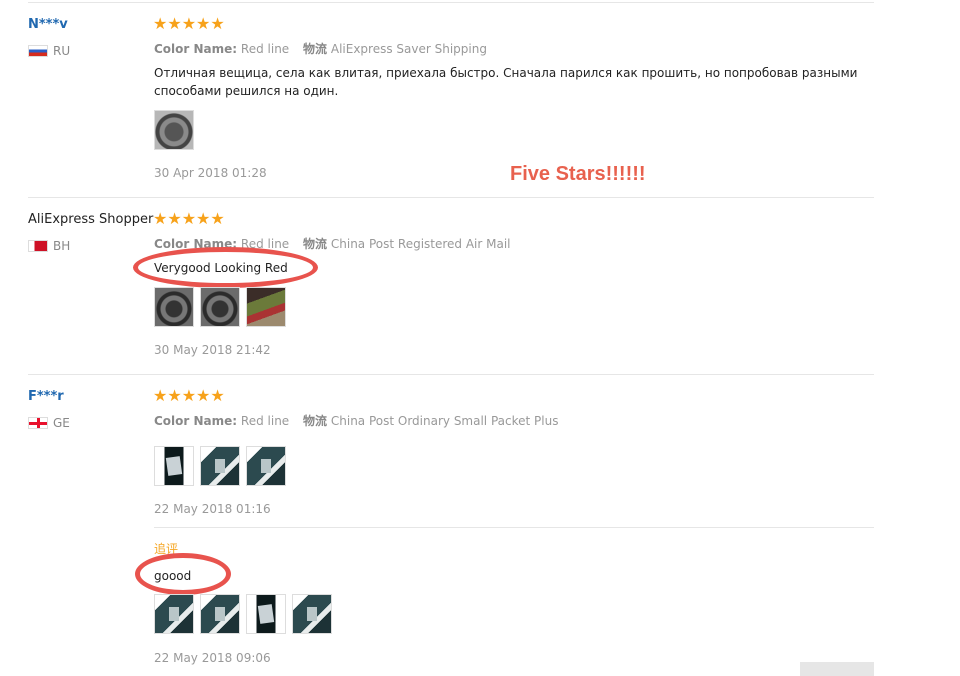 The width and height of the screenshot is (960, 676). Describe the element at coordinates (578, 174) in the screenshot. I see `five-stars-annotation: Five Stars!!!!!!` at that location.